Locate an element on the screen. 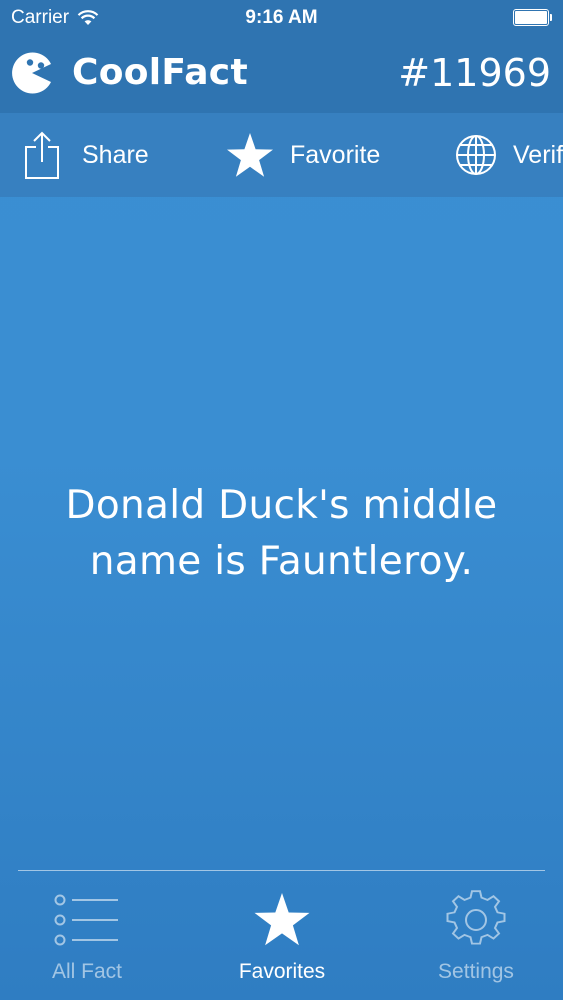 The image size is (563, 1000). pacman-face-icon is located at coordinates (32, 73).